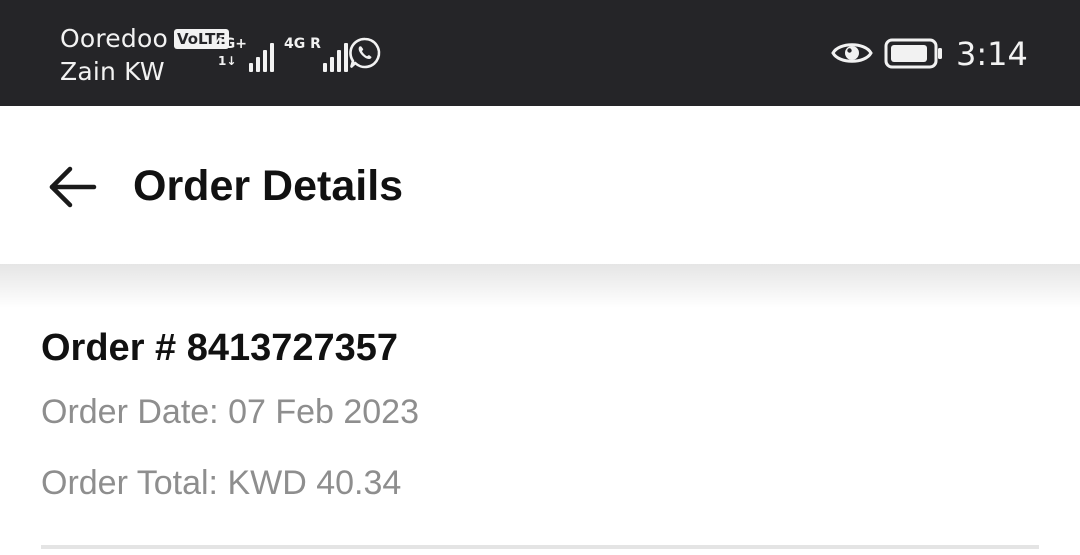 This screenshot has height=555, width=1080. I want to click on sim1-data-activity: 1↓, so click(227, 61).